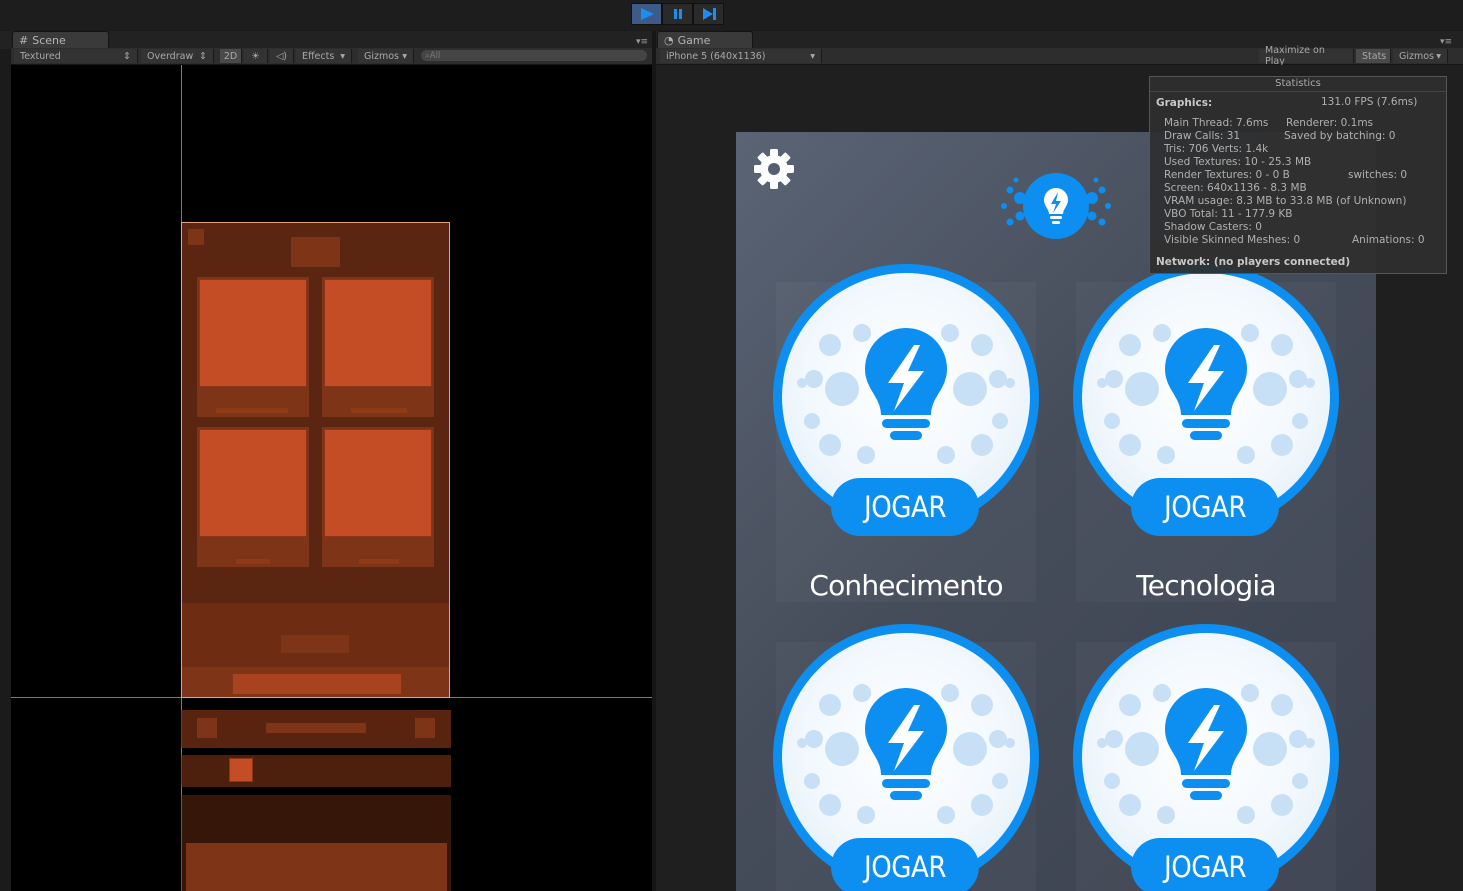  What do you see at coordinates (315, 644) in the screenshot?
I see `overdraw-footer-text` at bounding box center [315, 644].